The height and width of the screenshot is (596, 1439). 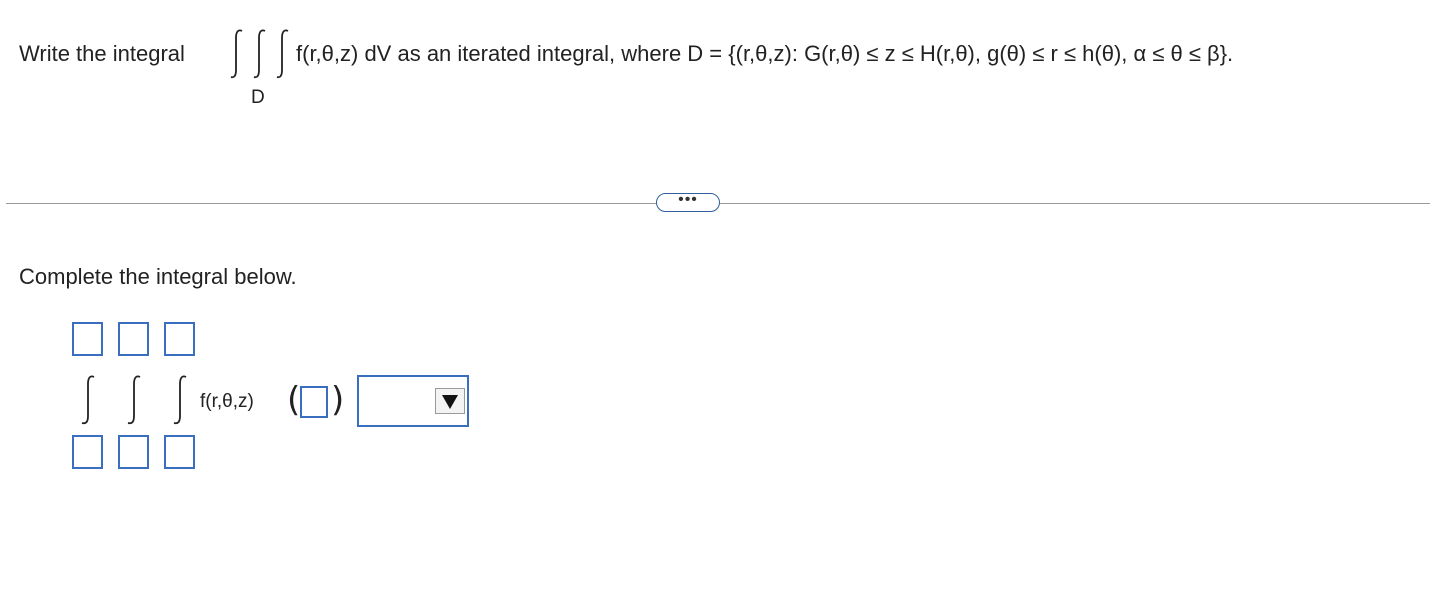 What do you see at coordinates (179, 339) in the screenshot?
I see `upper-limit-inner-input` at bounding box center [179, 339].